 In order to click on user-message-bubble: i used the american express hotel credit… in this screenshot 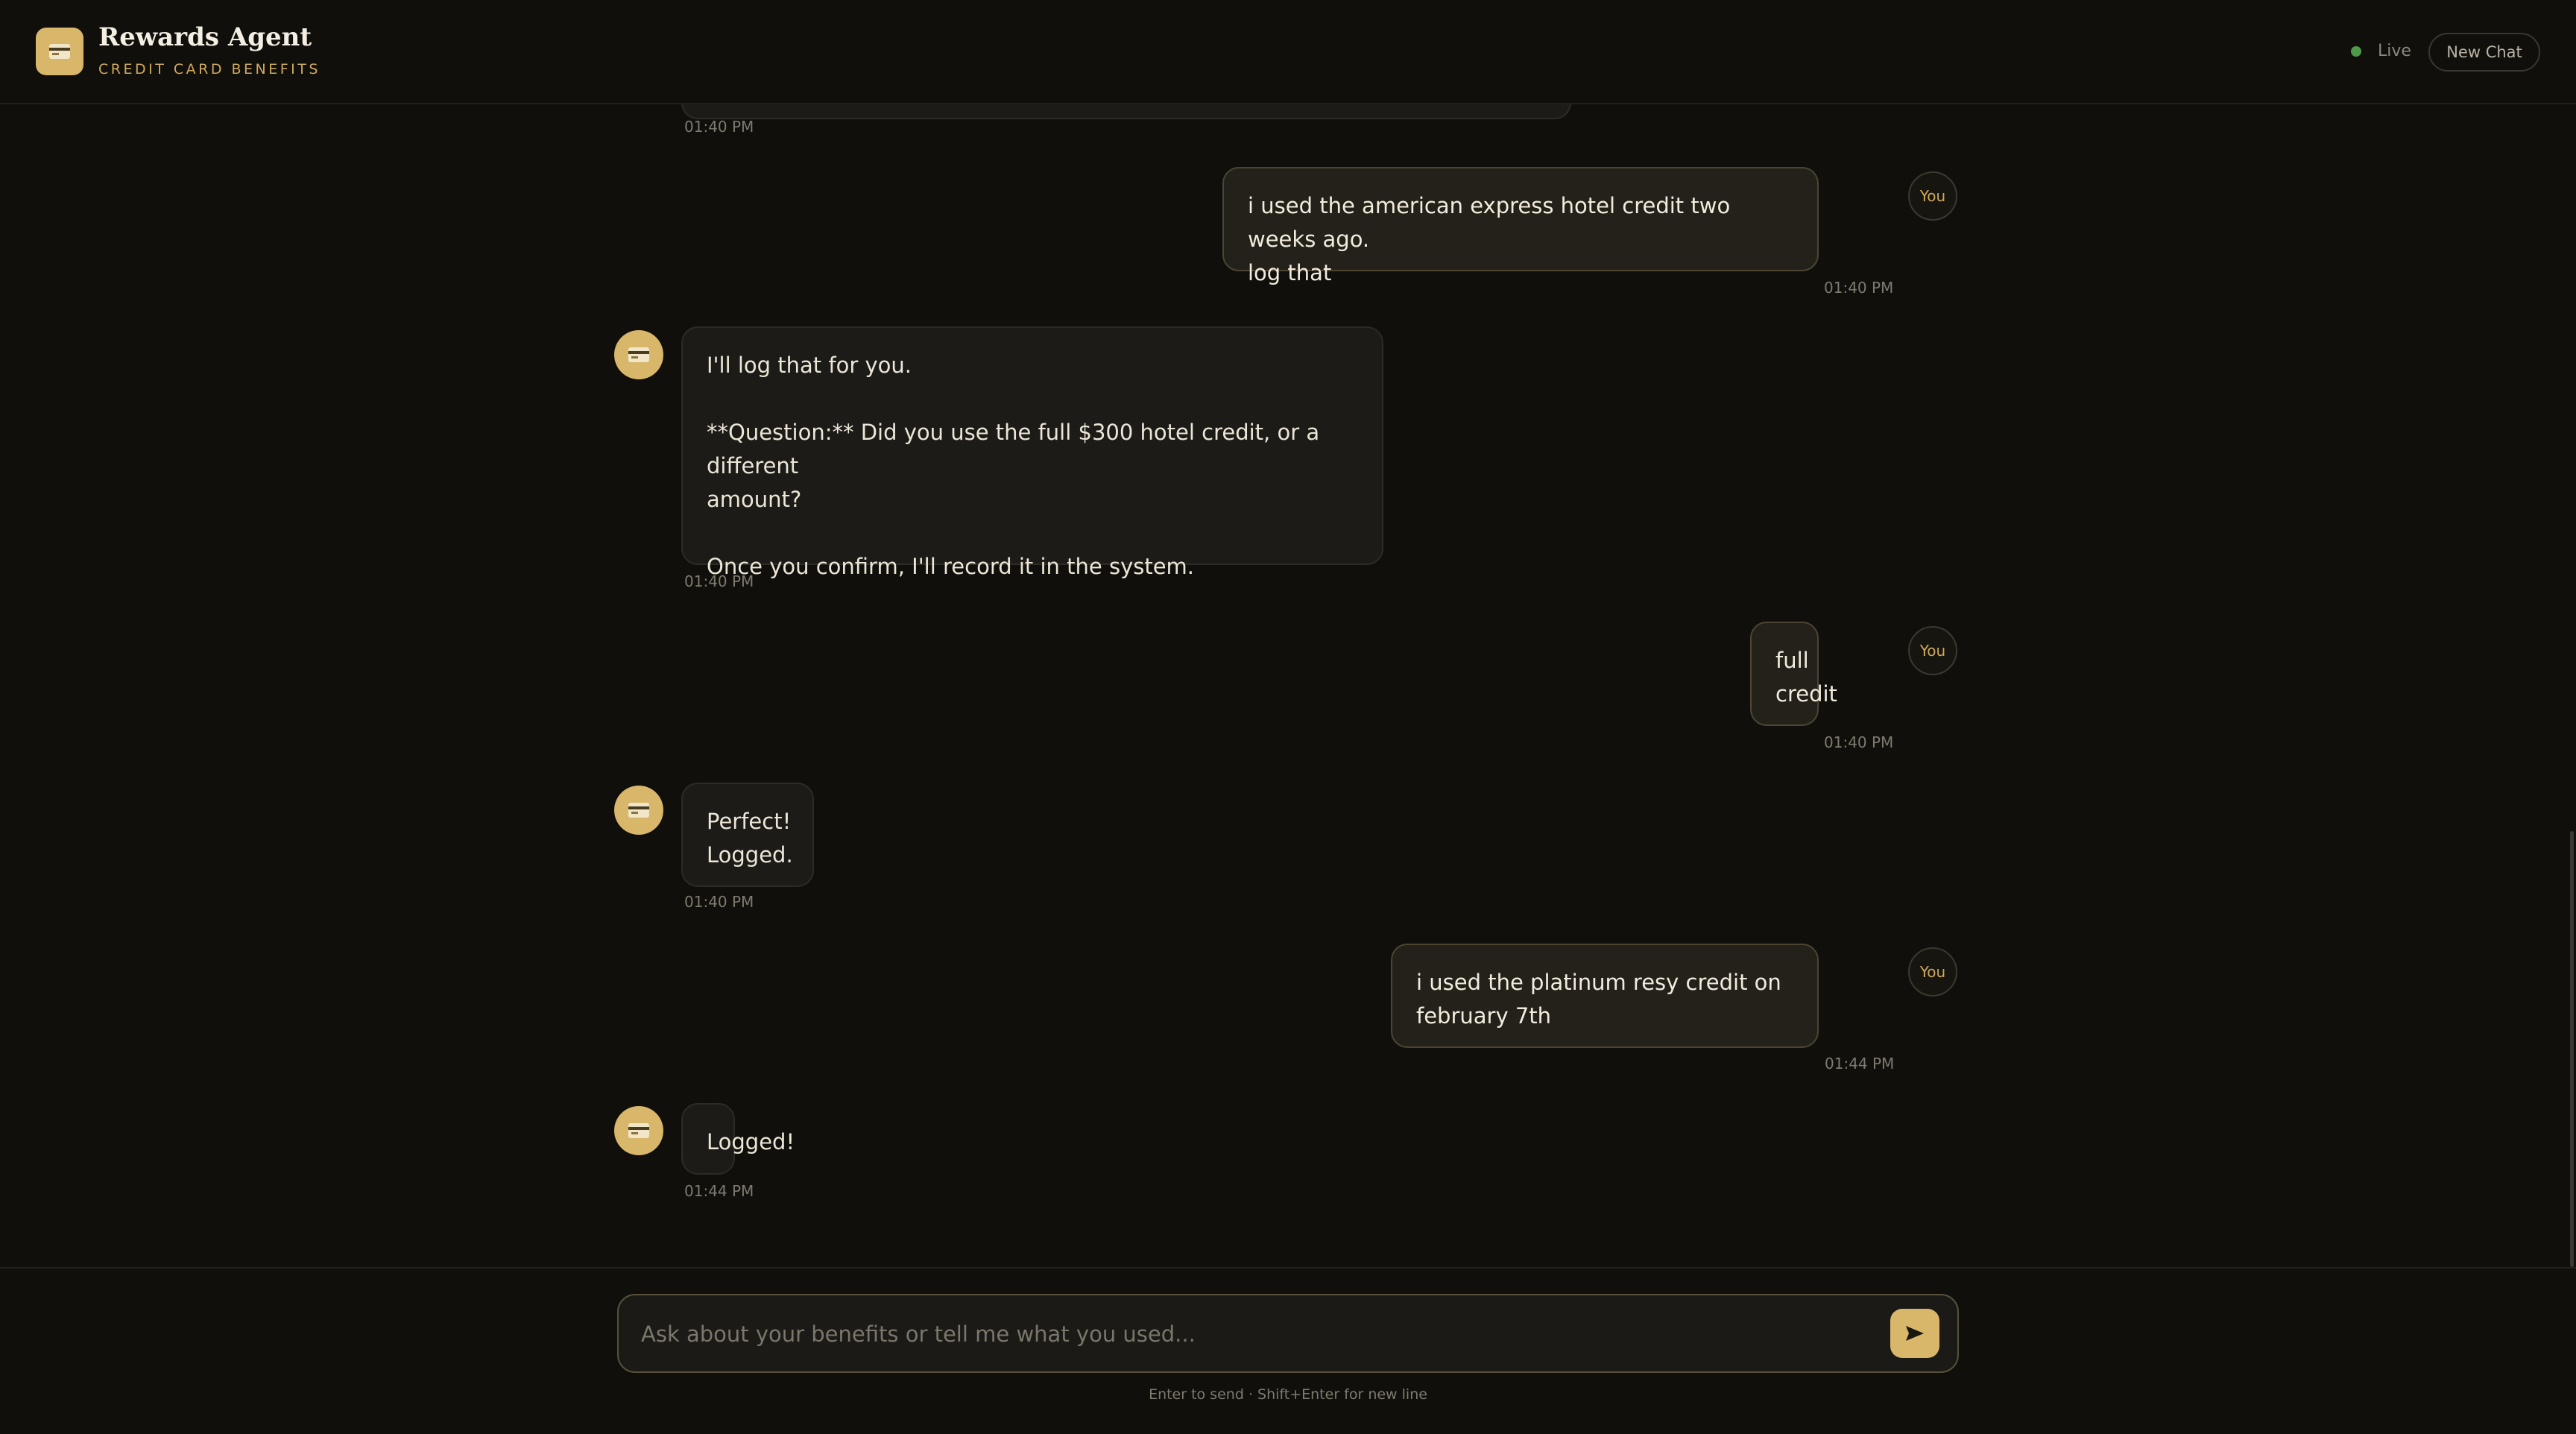, I will do `click(1520, 226)`.